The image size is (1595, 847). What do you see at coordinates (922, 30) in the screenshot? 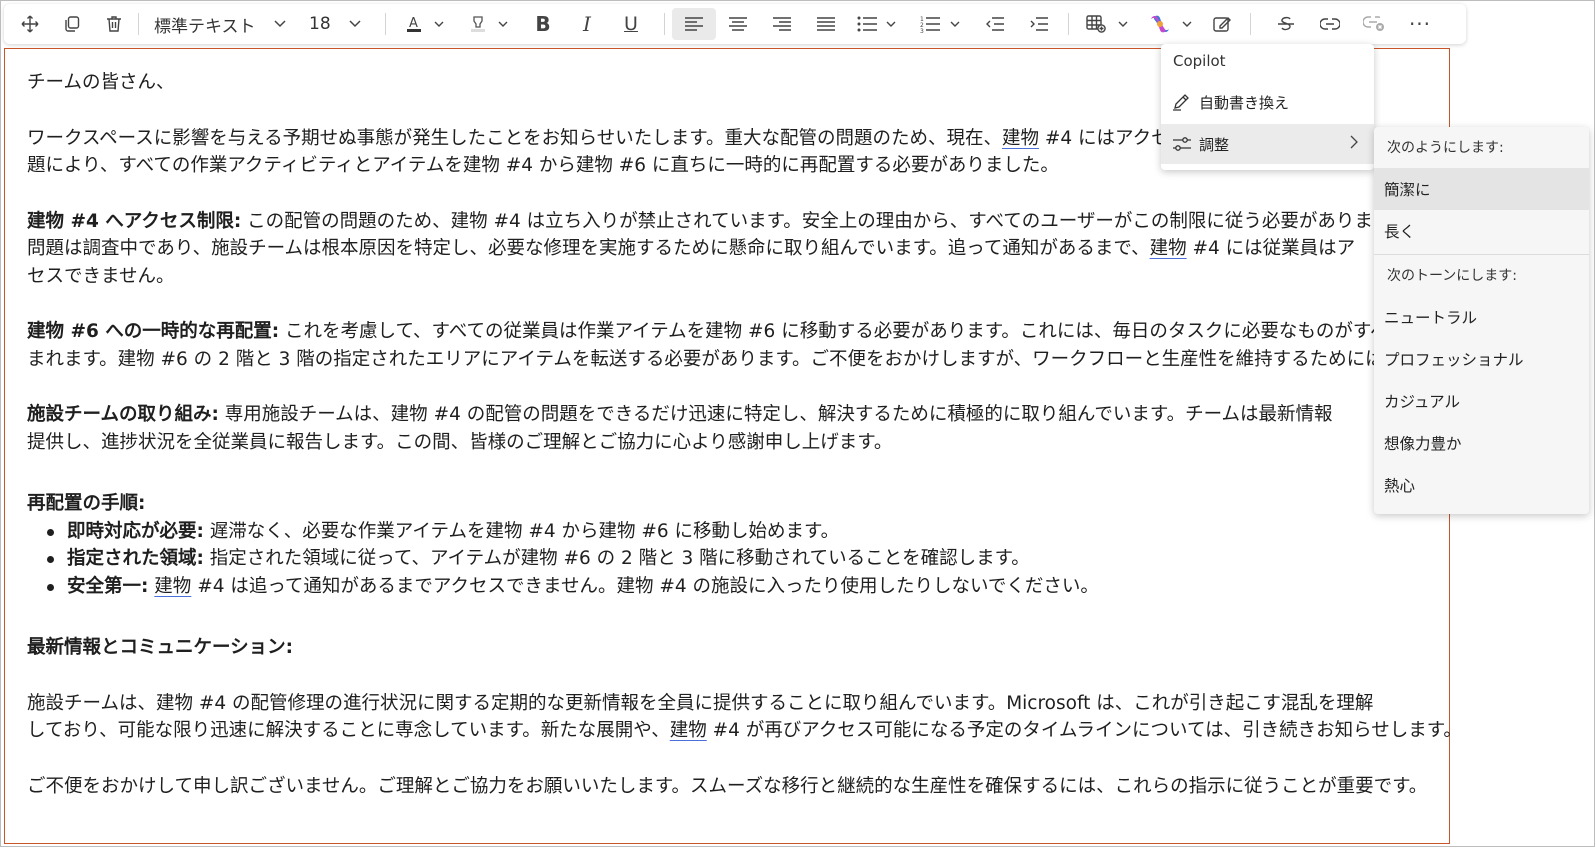
I see `svg-text: 3` at bounding box center [922, 30].